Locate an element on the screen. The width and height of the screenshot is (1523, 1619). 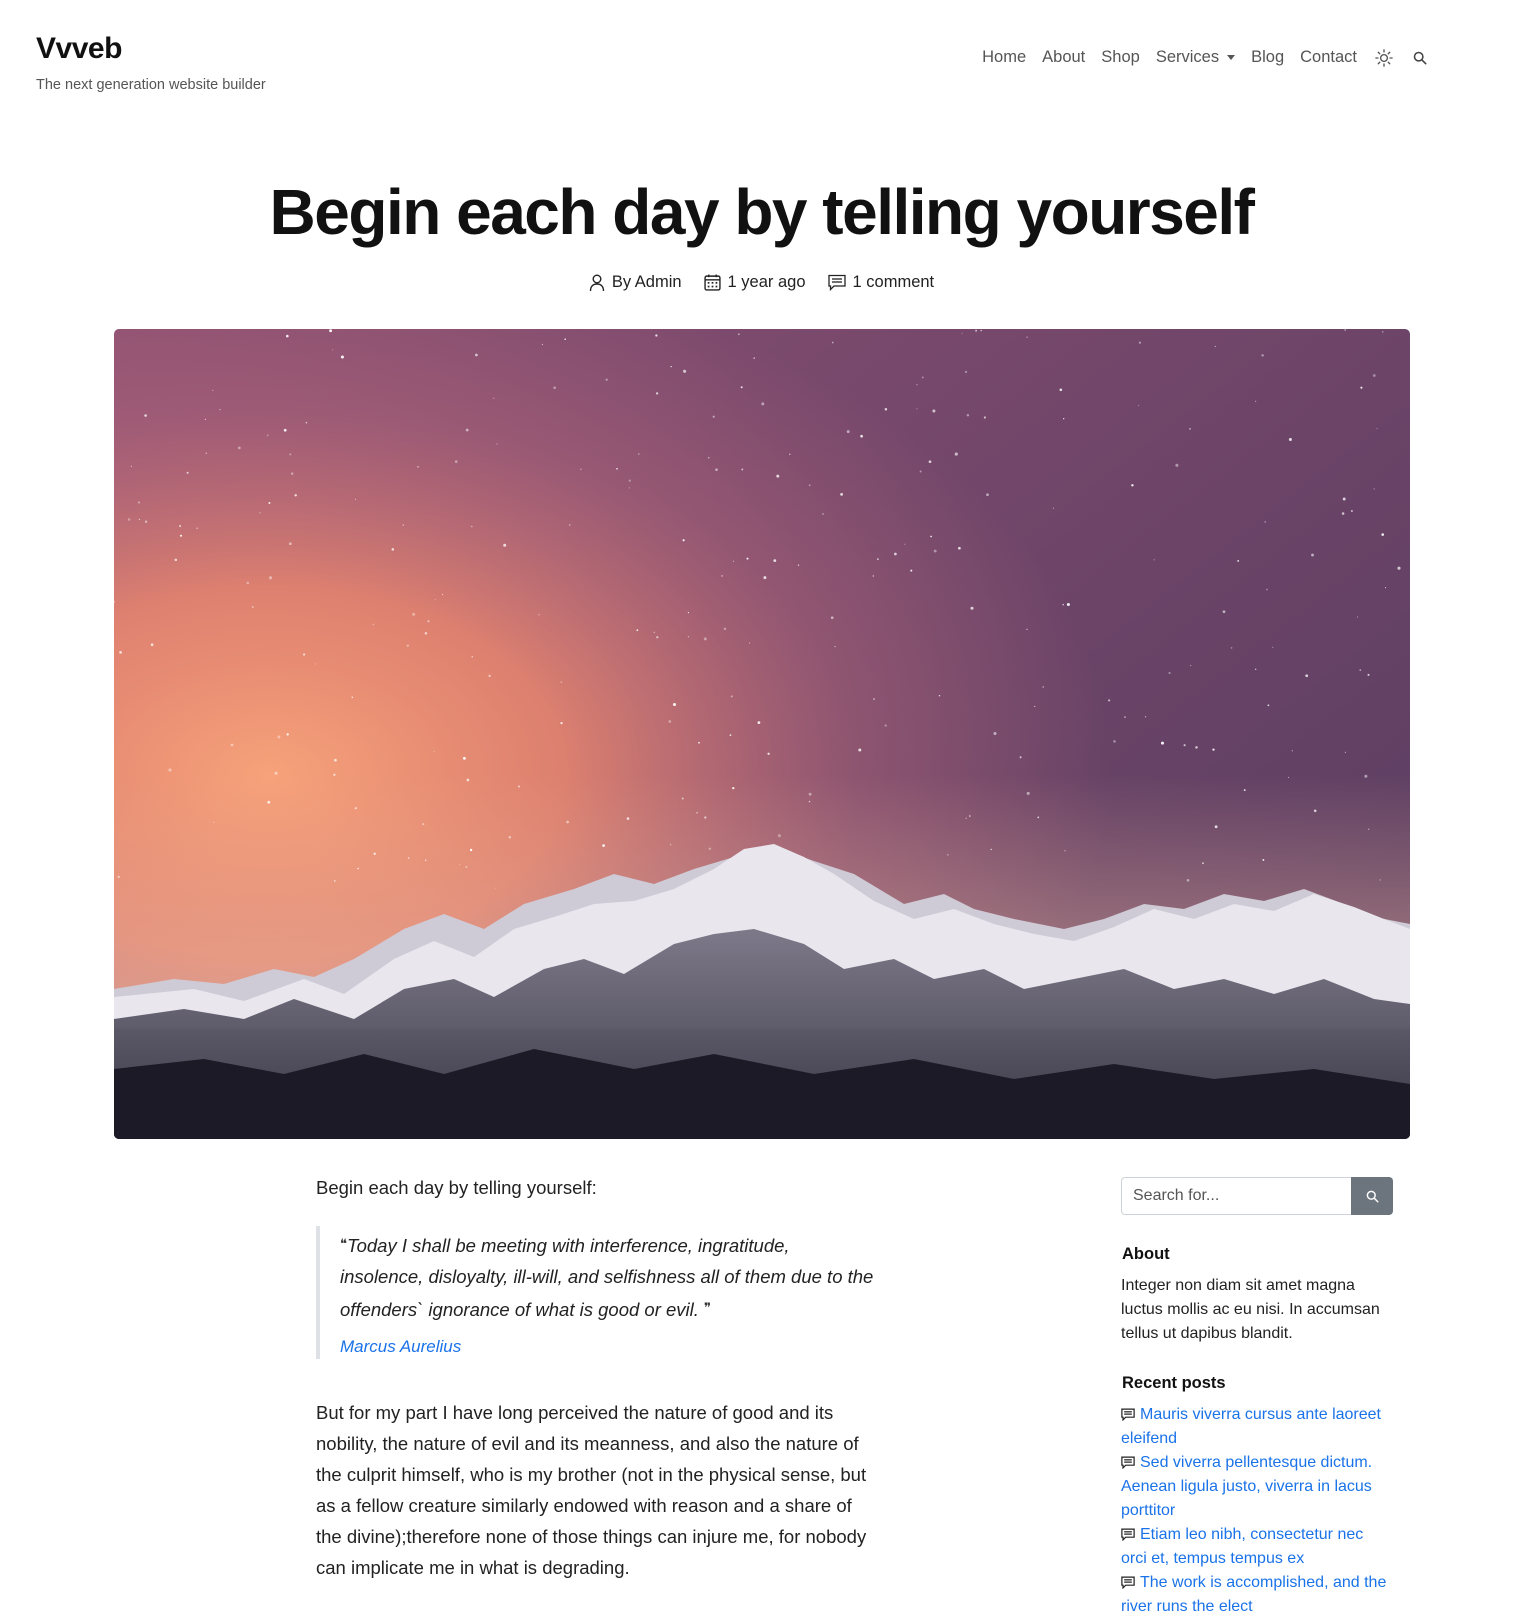
nav-services-label: Services is located at coordinates (1187, 57).